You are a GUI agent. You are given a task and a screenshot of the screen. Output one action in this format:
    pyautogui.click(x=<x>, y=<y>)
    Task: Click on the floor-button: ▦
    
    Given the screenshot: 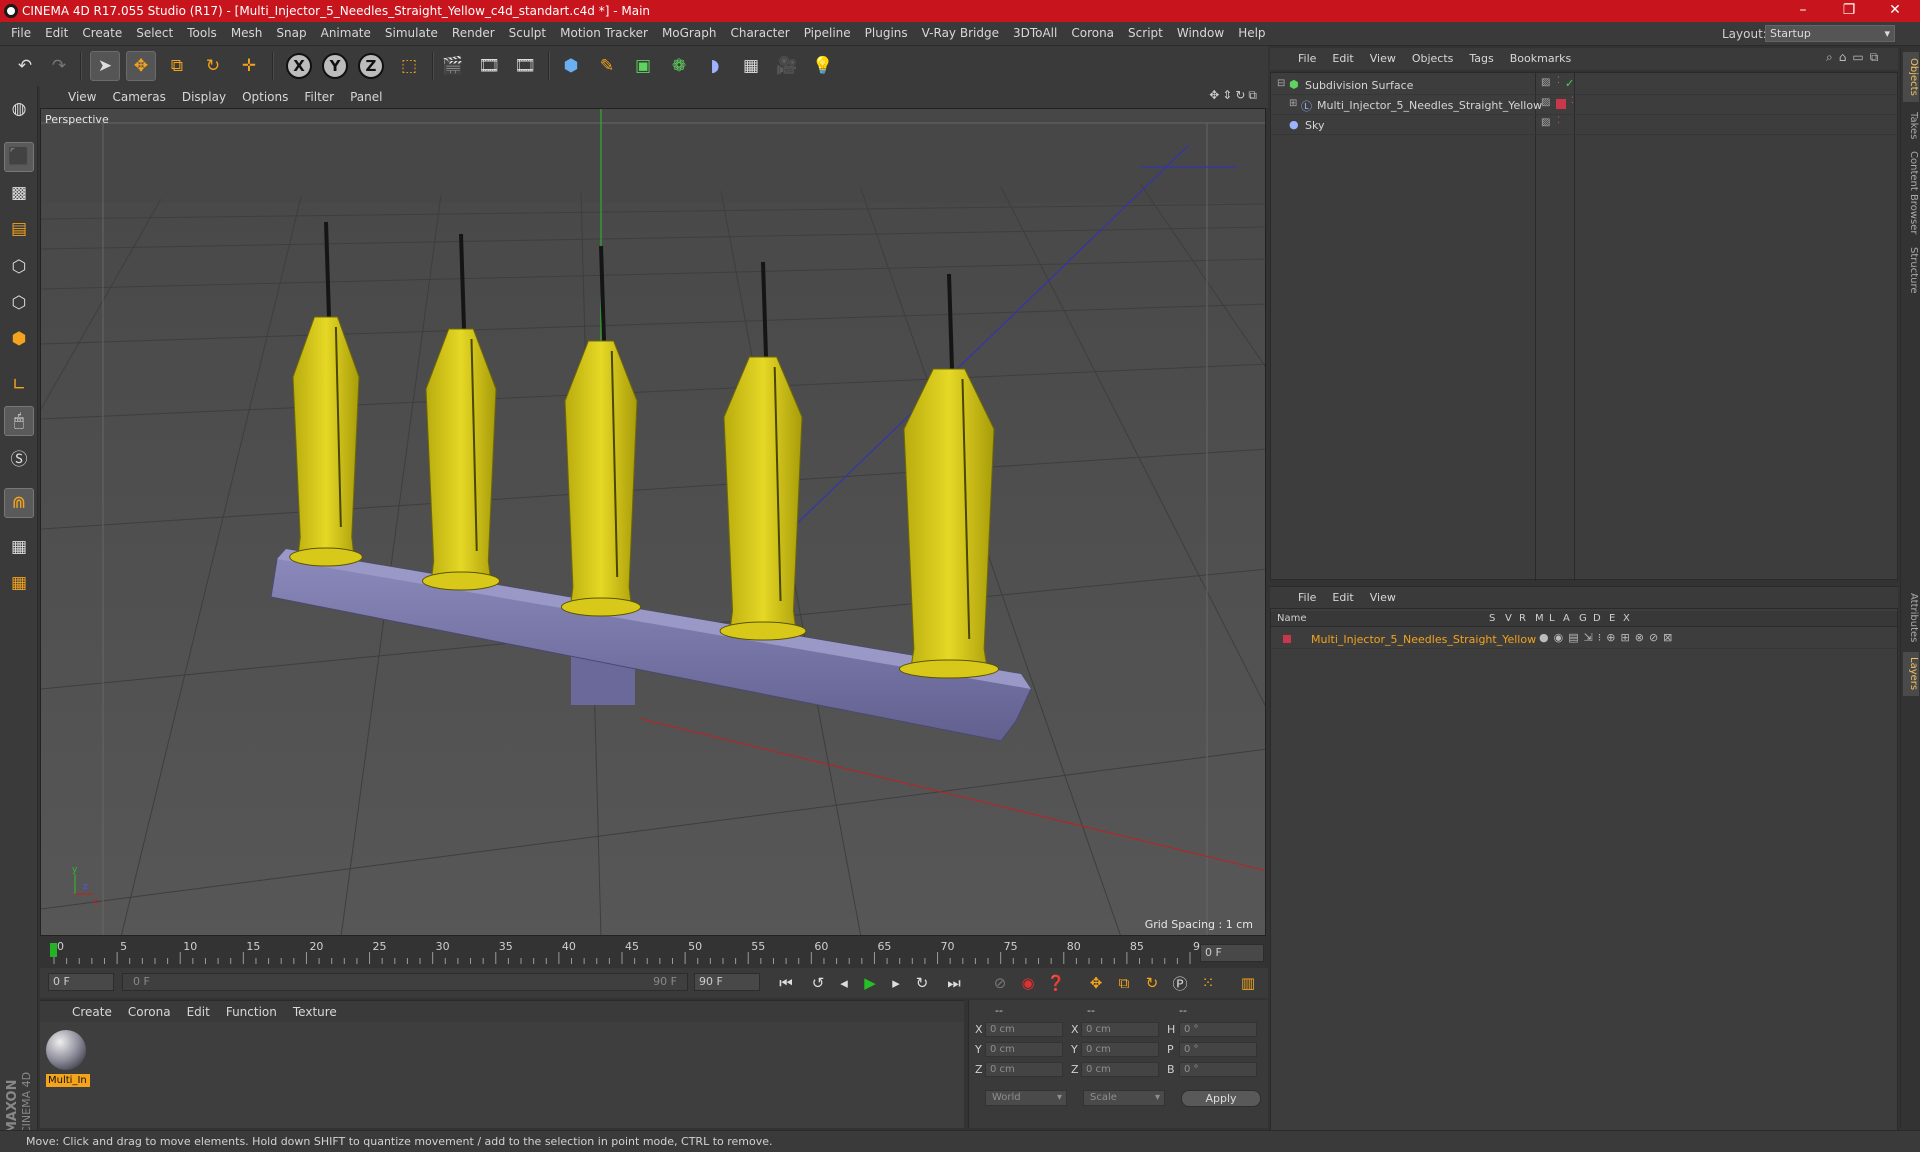 What is the action you would take?
    pyautogui.click(x=751, y=66)
    